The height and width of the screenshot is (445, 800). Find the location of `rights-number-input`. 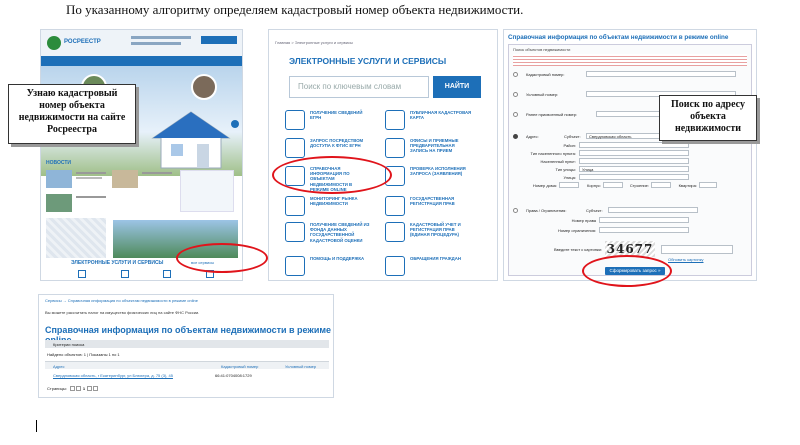

rights-number-input is located at coordinates (644, 220).